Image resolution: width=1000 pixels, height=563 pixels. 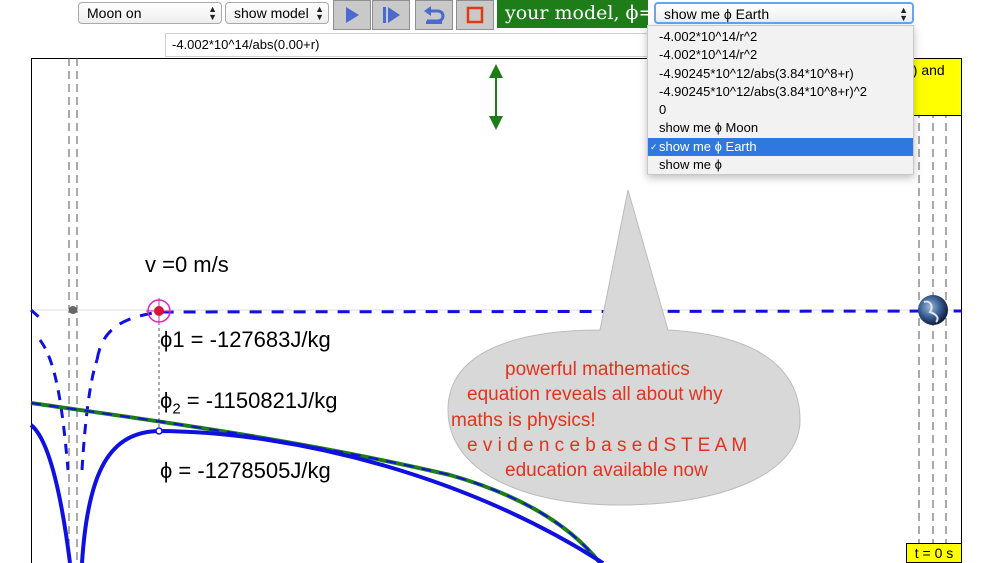 I want to click on bubble-line-4: e v i d e n c e b a s e d S T E A M, so click(x=607, y=445).